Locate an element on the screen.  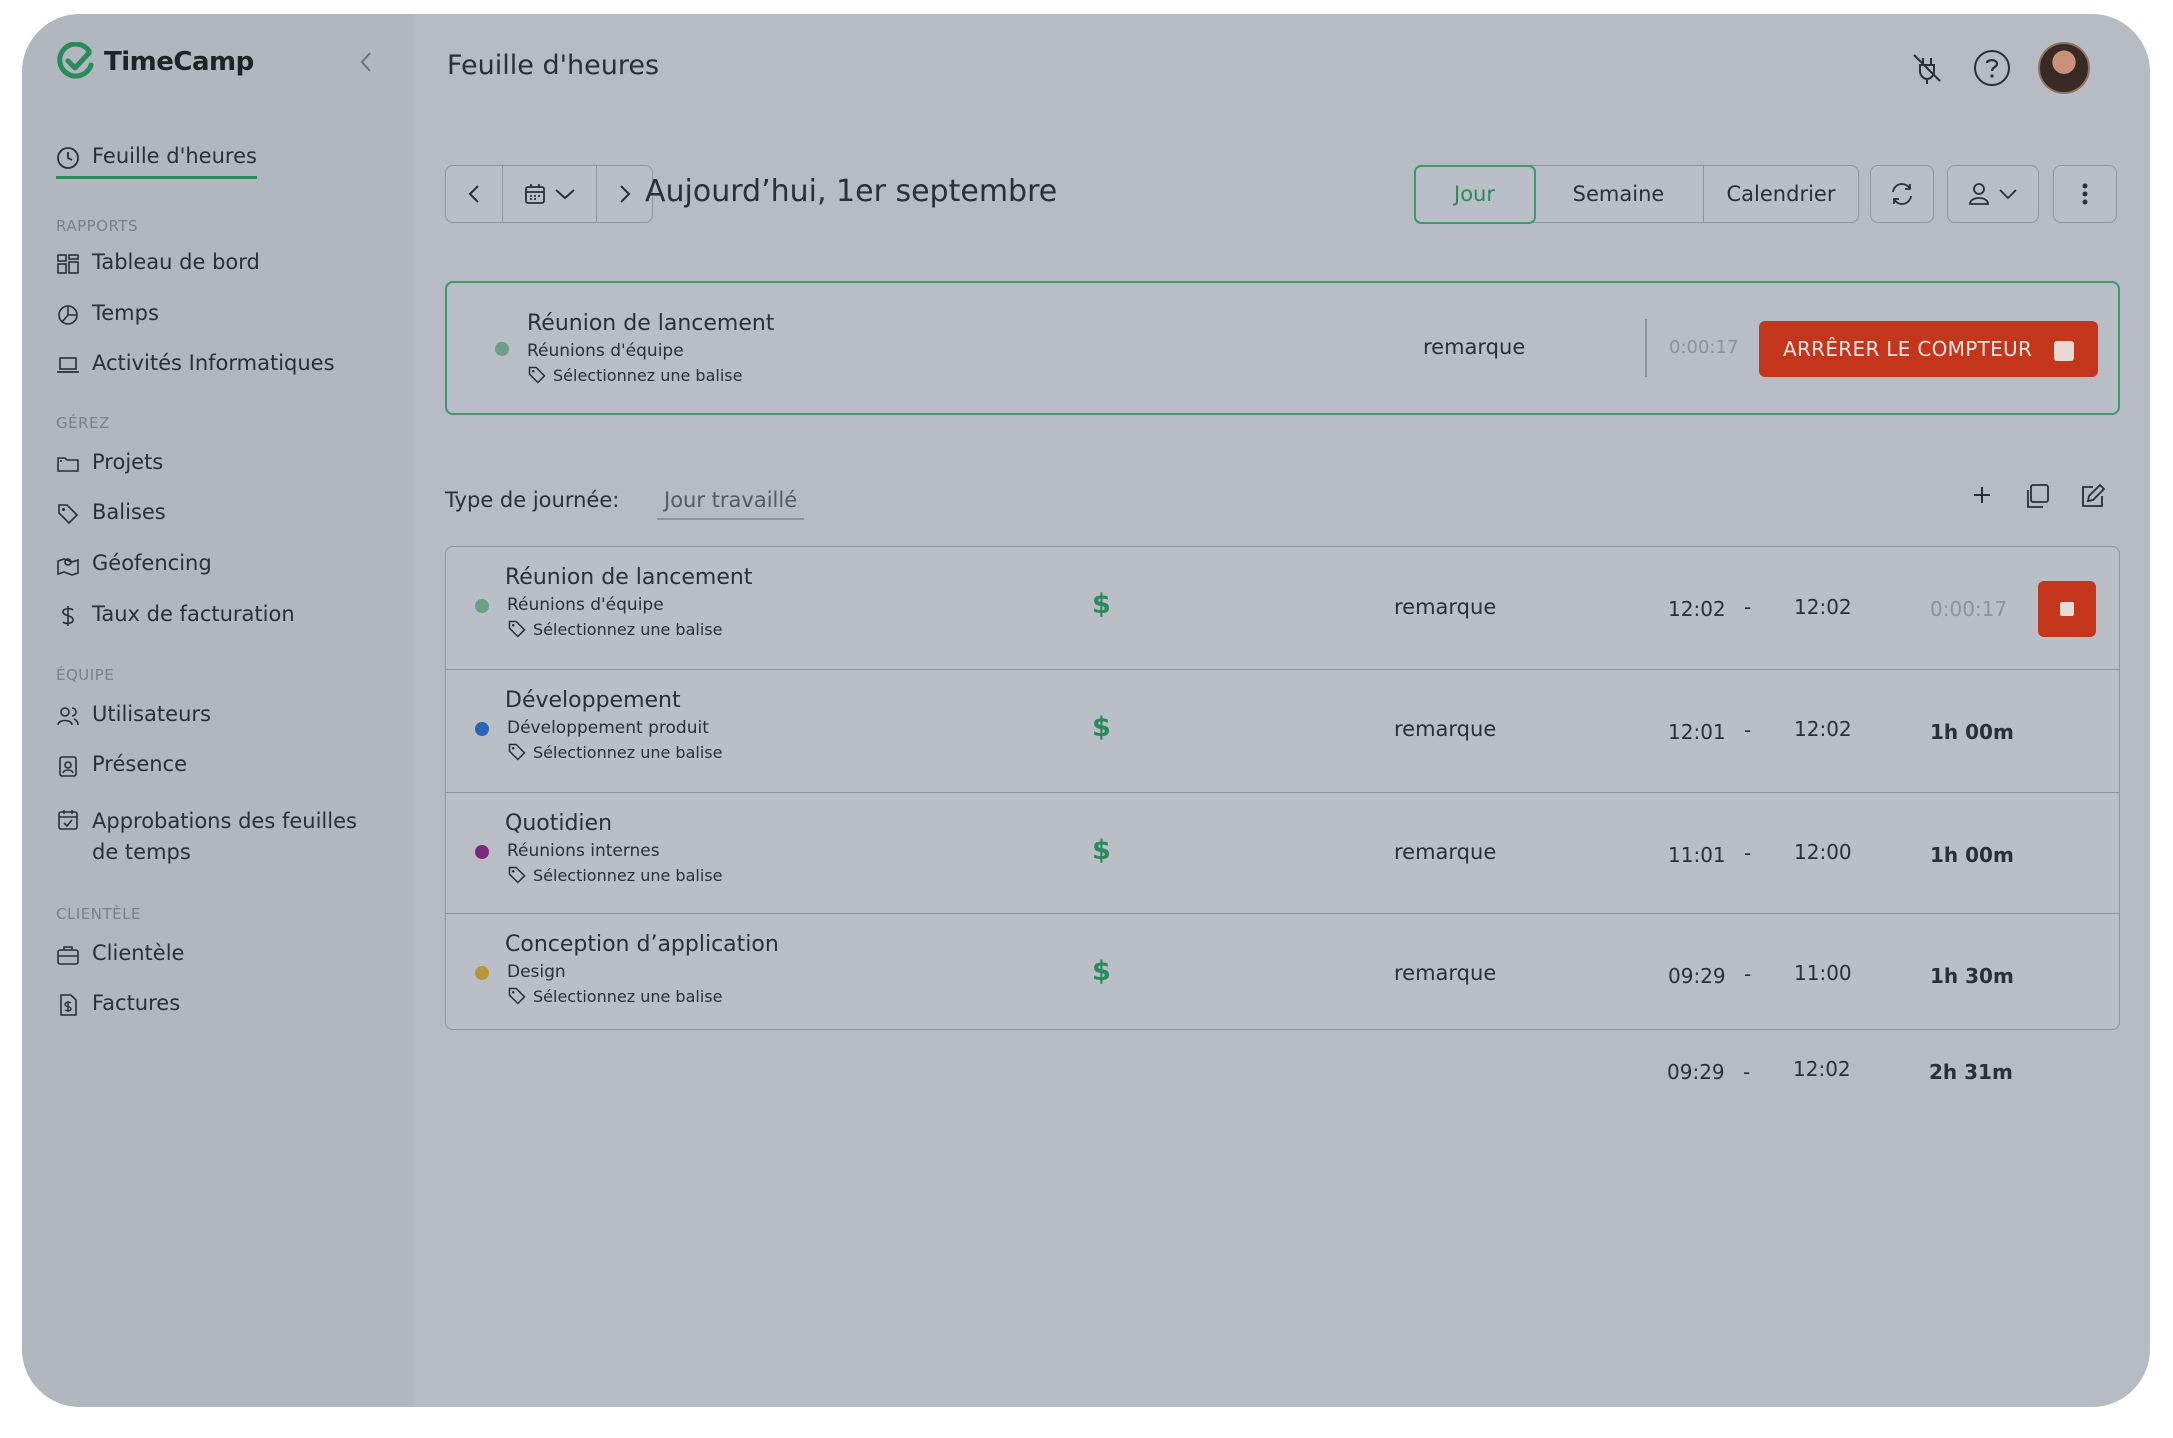
sidebar-item-attendance: Présence is located at coordinates (121, 765).